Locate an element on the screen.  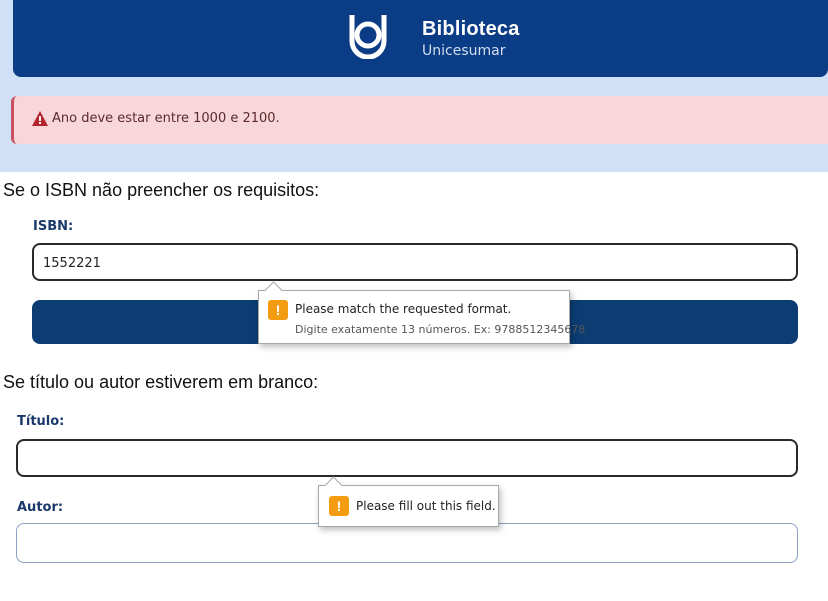
isbn-input: 1552221 is located at coordinates (415, 262).